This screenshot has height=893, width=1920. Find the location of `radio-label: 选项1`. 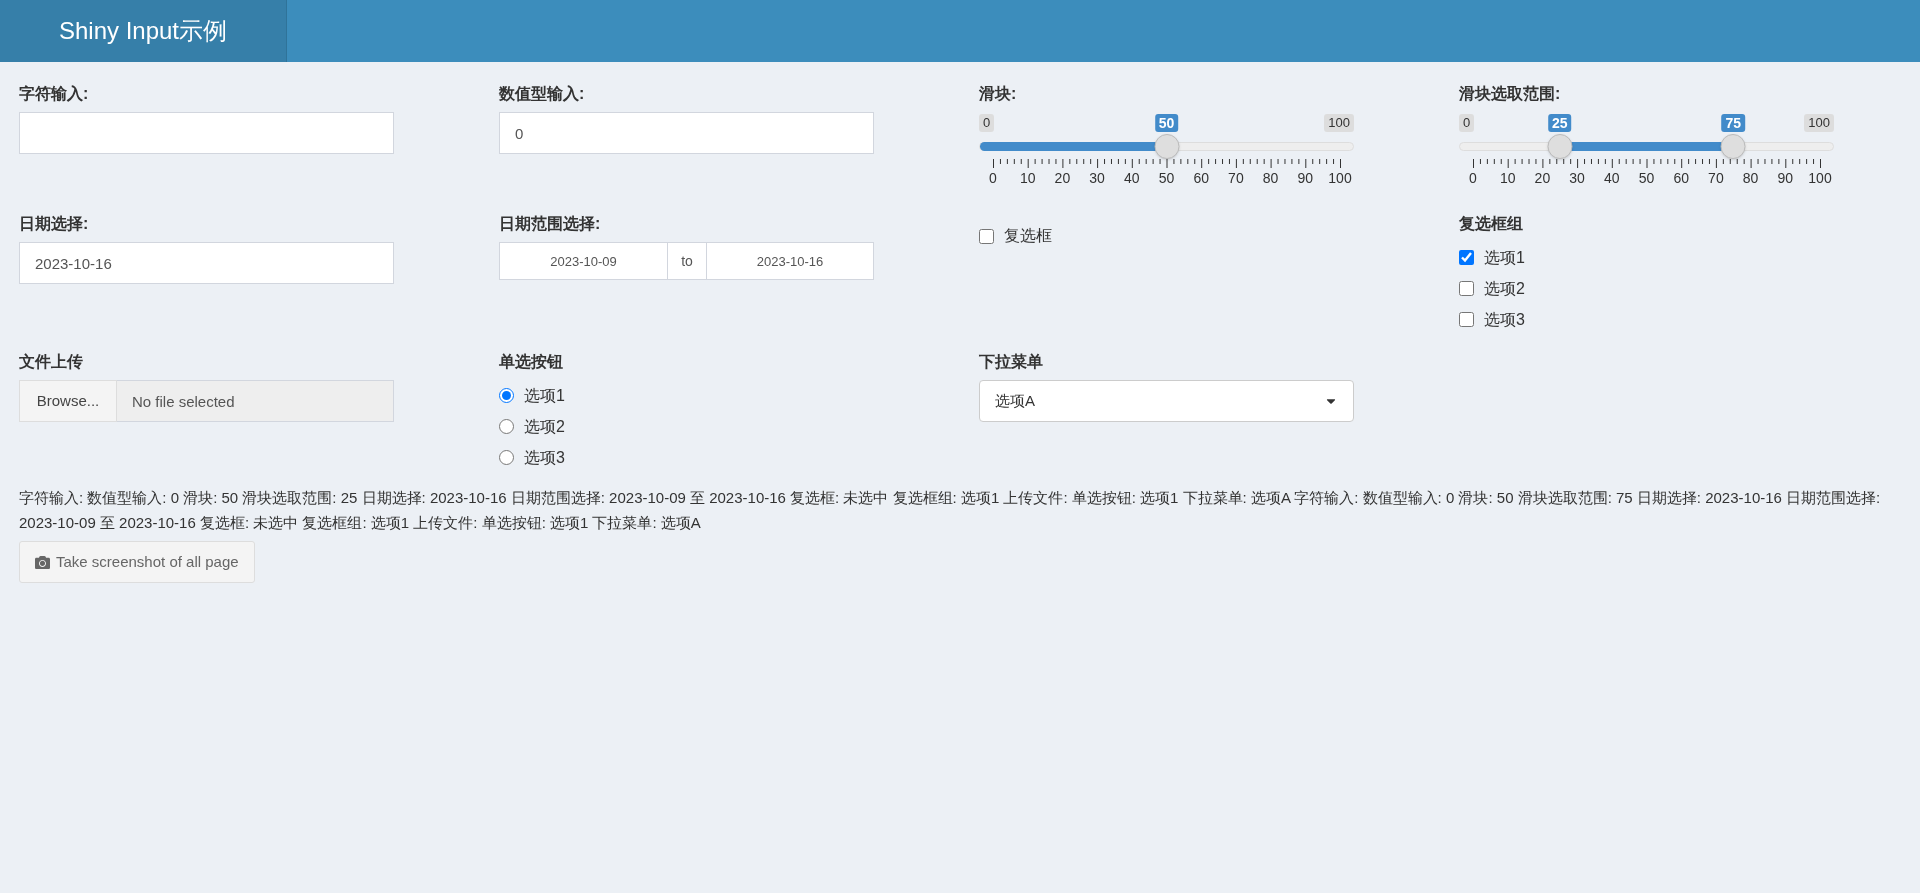

radio-label: 选项1 is located at coordinates (544, 395).